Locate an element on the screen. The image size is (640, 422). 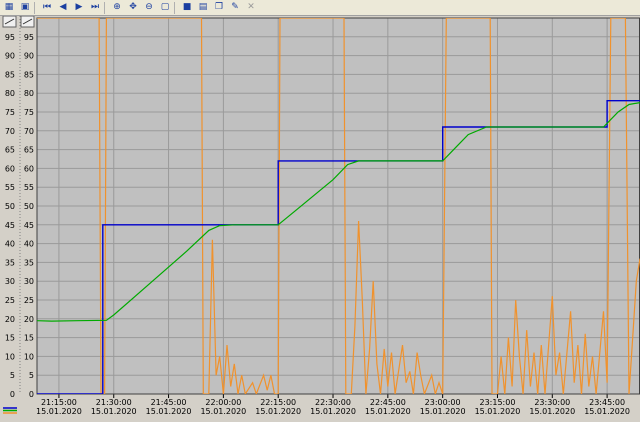
x-tick-time-label: 22:15:00 is located at coordinates (278, 402).